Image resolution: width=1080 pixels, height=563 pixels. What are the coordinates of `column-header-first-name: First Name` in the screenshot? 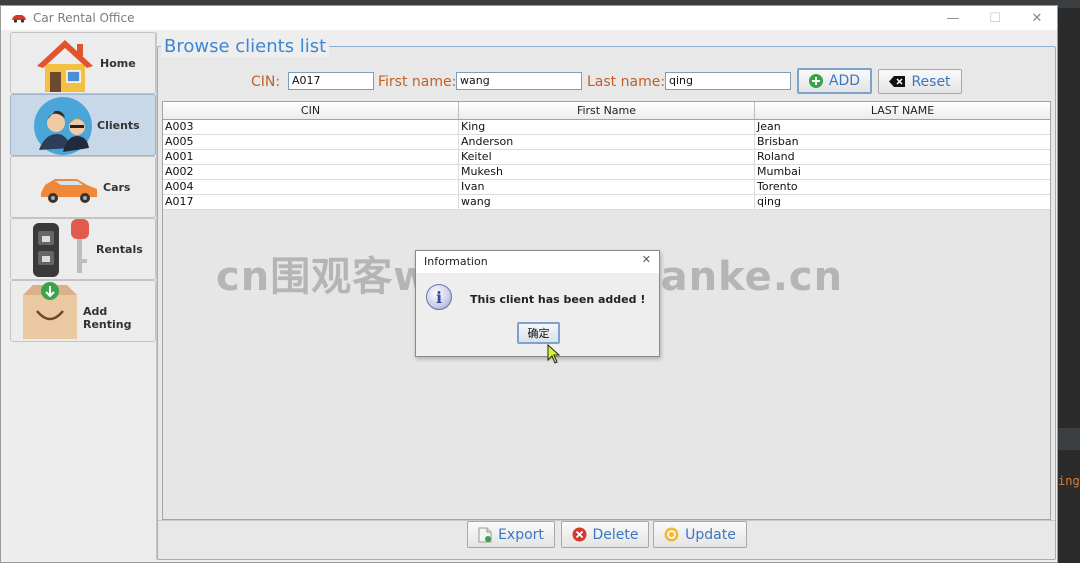 It's located at (607, 110).